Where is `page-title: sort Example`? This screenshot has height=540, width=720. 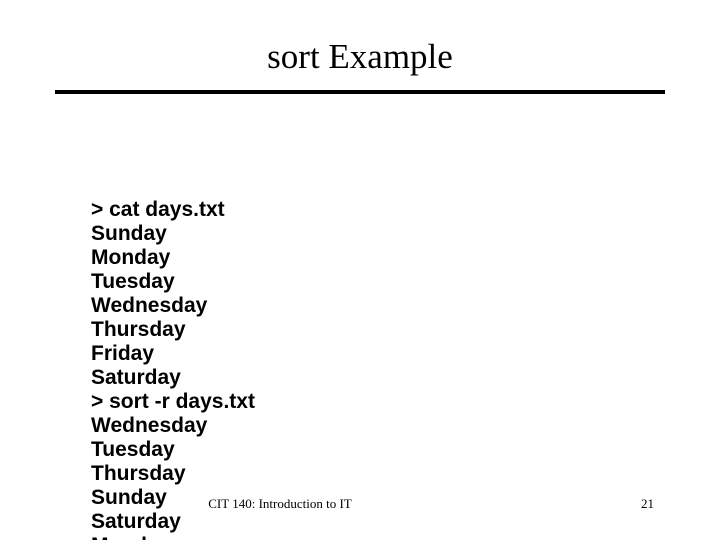
page-title: sort Example is located at coordinates (360, 56).